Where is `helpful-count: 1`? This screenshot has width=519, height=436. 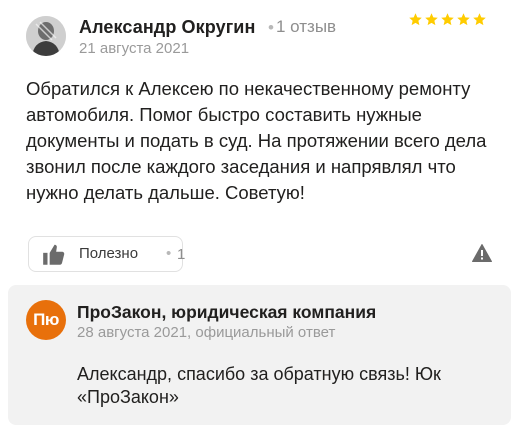
helpful-count: 1 is located at coordinates (181, 254).